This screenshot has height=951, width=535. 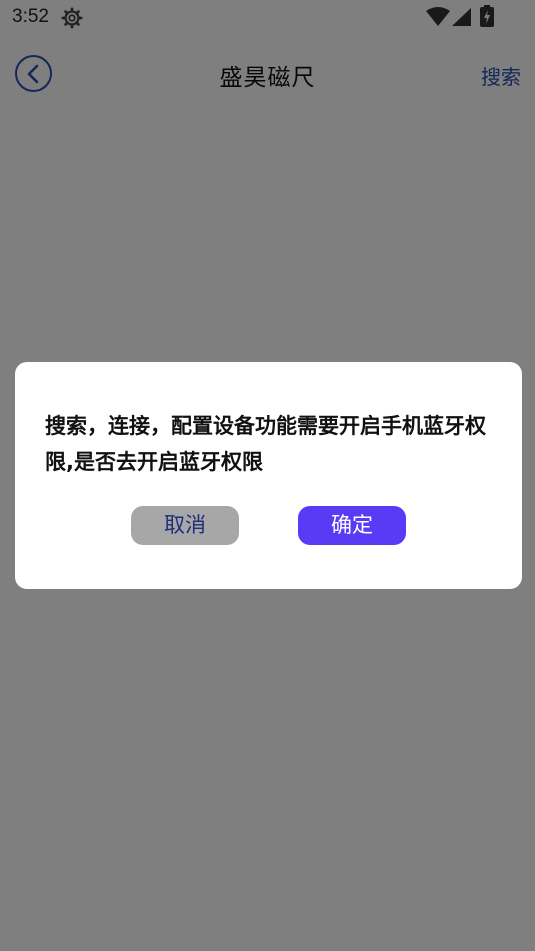 What do you see at coordinates (185, 525) in the screenshot?
I see `cancel-button: 取消` at bounding box center [185, 525].